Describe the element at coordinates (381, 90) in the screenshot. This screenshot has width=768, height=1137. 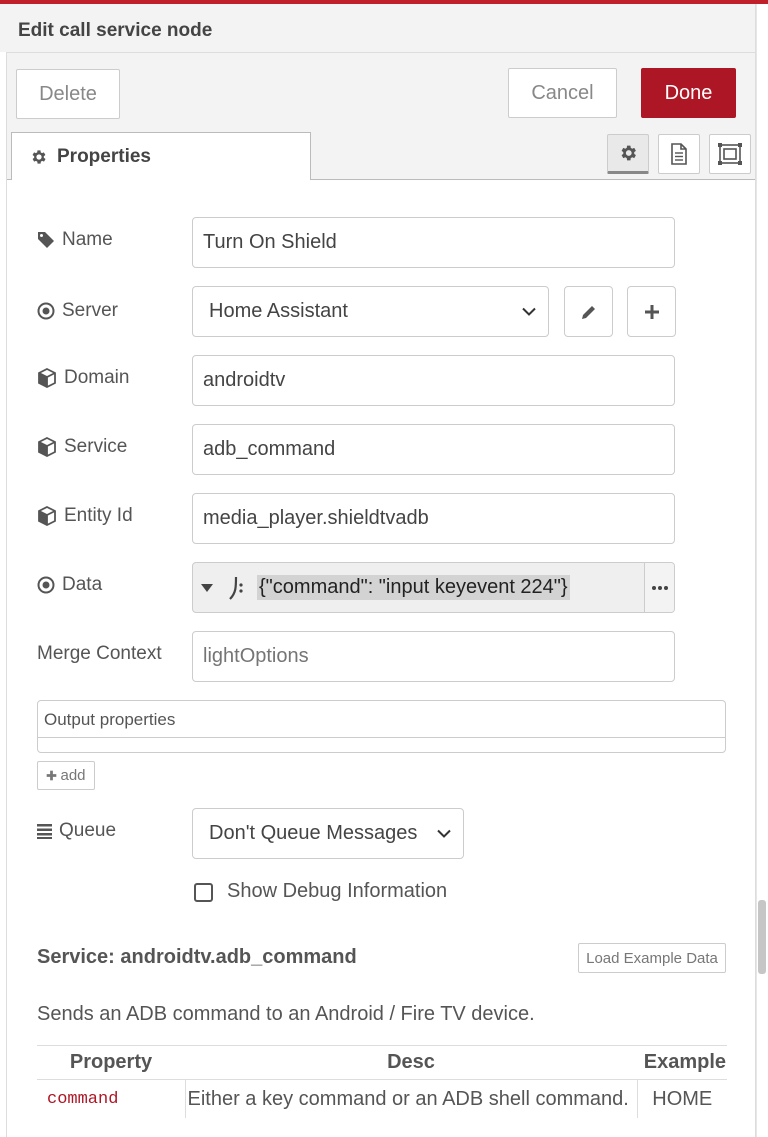
I see `tray-toolbar: Delete Cancel Done` at that location.